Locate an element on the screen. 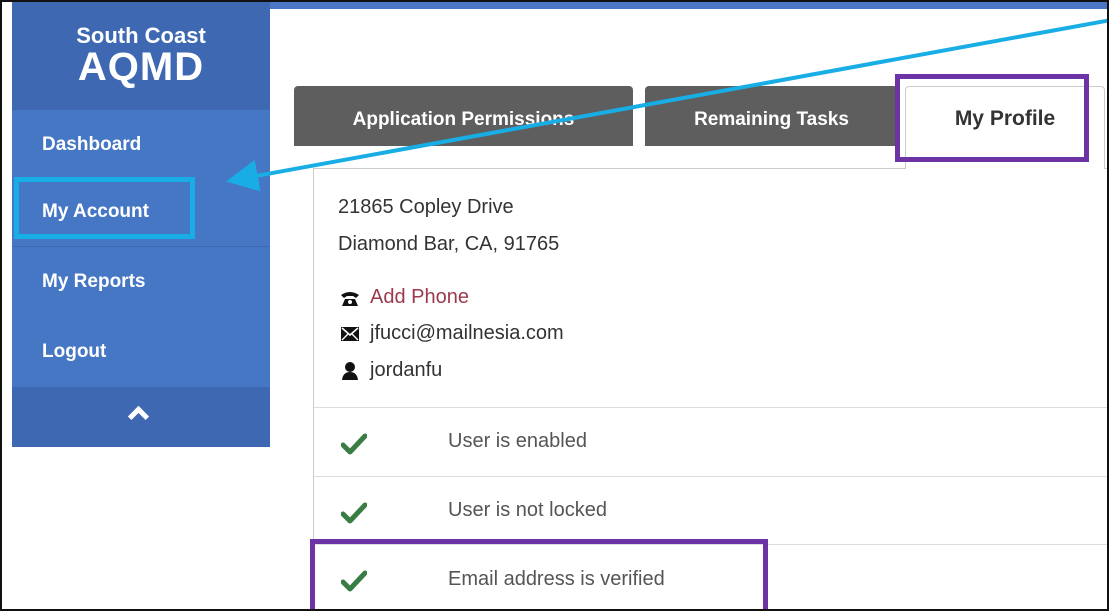 The image size is (1109, 611). my-profile-highlight-box is located at coordinates (992, 118).